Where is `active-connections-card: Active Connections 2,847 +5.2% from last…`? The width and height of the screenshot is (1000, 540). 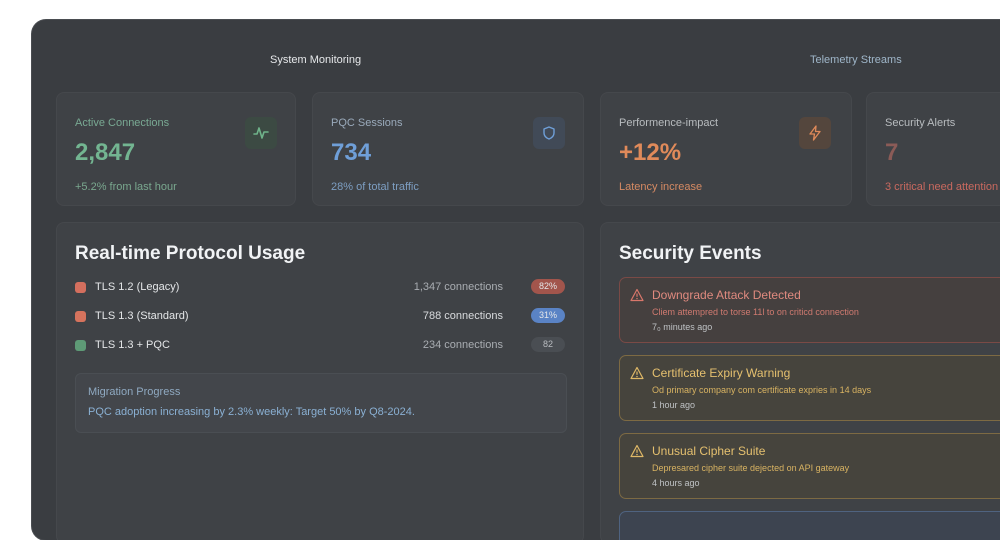 active-connections-card: Active Connections 2,847 +5.2% from last… is located at coordinates (176, 149).